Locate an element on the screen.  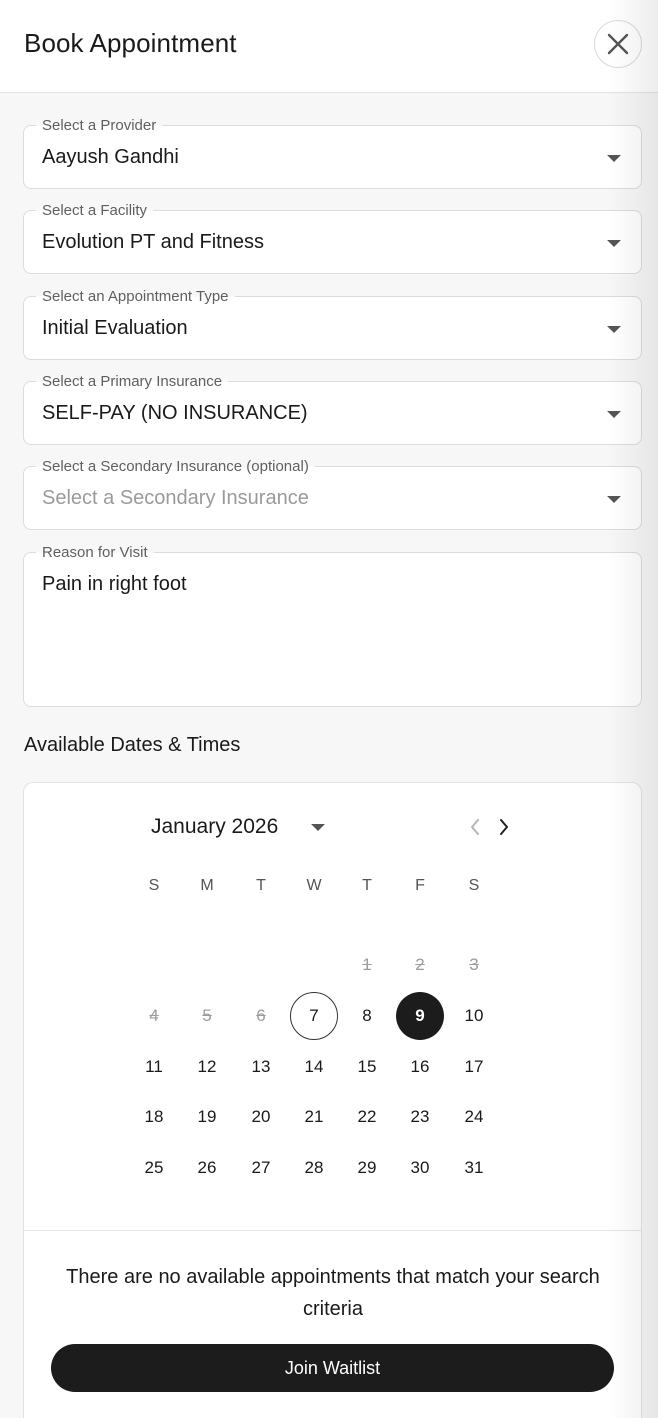
calendar-day: 17 is located at coordinates (474, 1067).